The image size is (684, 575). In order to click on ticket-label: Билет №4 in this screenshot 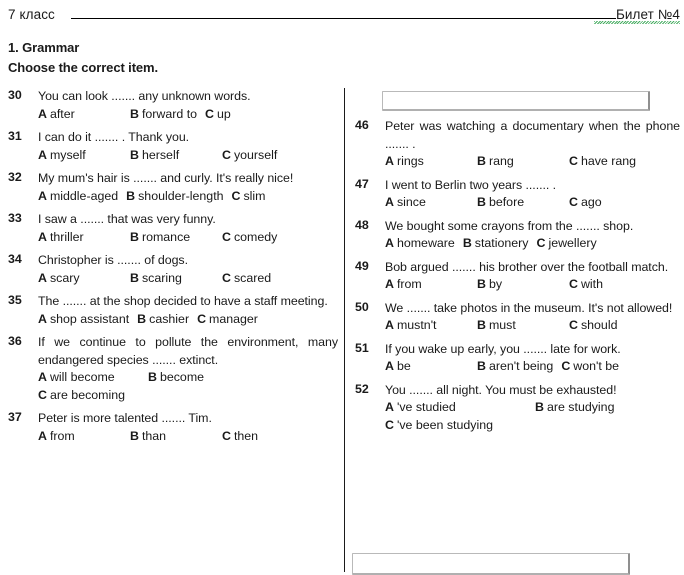, I will do `click(638, 15)`.